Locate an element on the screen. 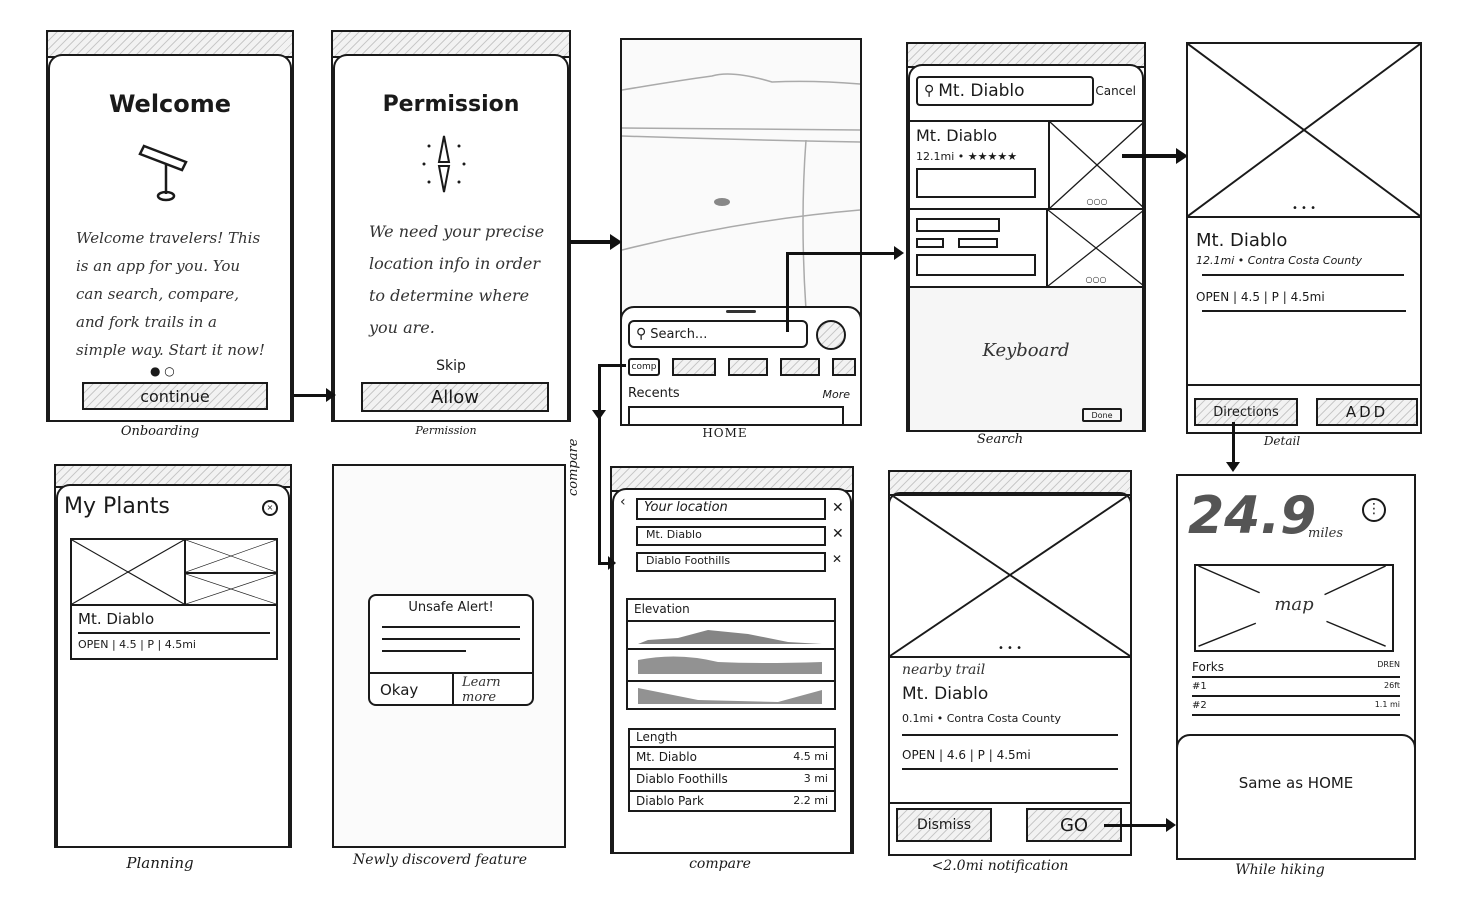 The width and height of the screenshot is (1466, 914). result-description is located at coordinates (976, 183).